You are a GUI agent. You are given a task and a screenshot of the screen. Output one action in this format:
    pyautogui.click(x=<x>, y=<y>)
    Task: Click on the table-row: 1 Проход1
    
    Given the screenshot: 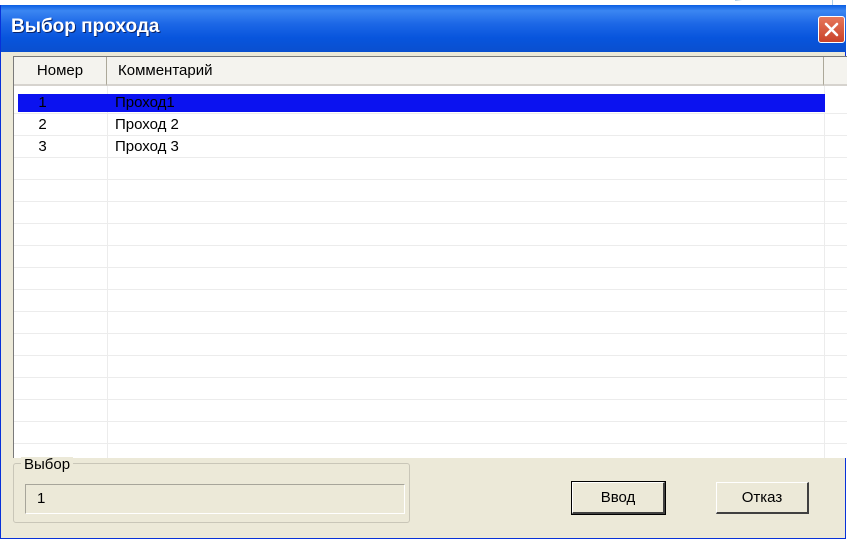 What is the action you would take?
    pyautogui.click(x=430, y=103)
    